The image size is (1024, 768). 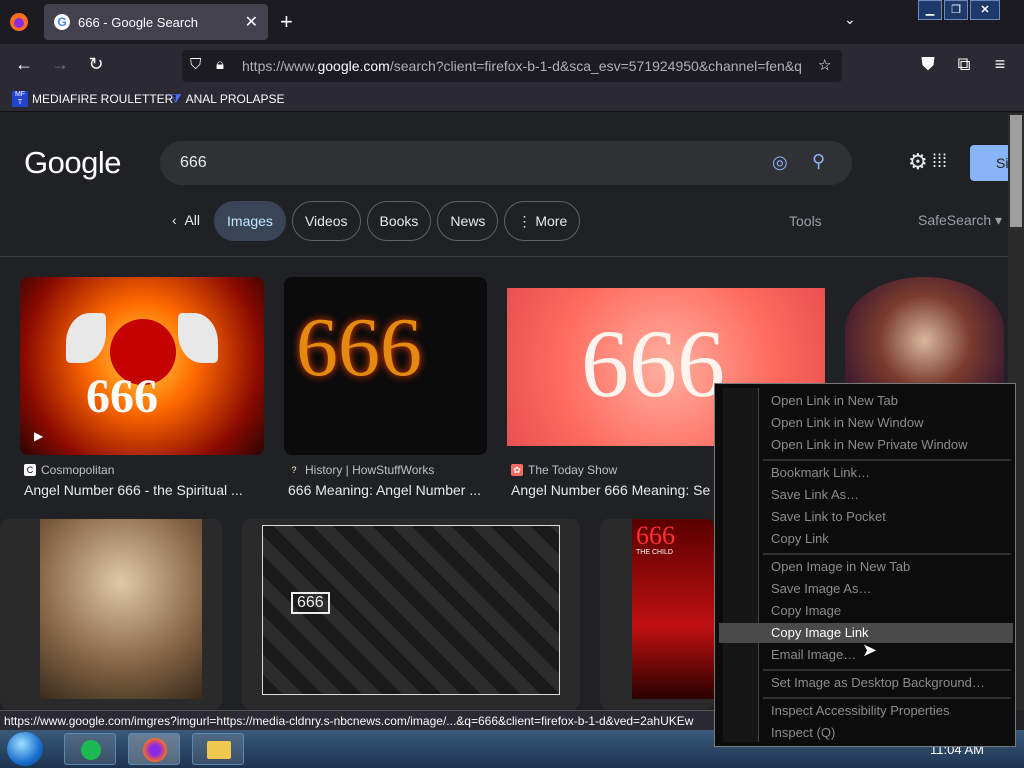 What do you see at coordinates (860, 710) in the screenshot?
I see `menu-item-inspect-accessibility: Inspect Accessibility Properties` at bounding box center [860, 710].